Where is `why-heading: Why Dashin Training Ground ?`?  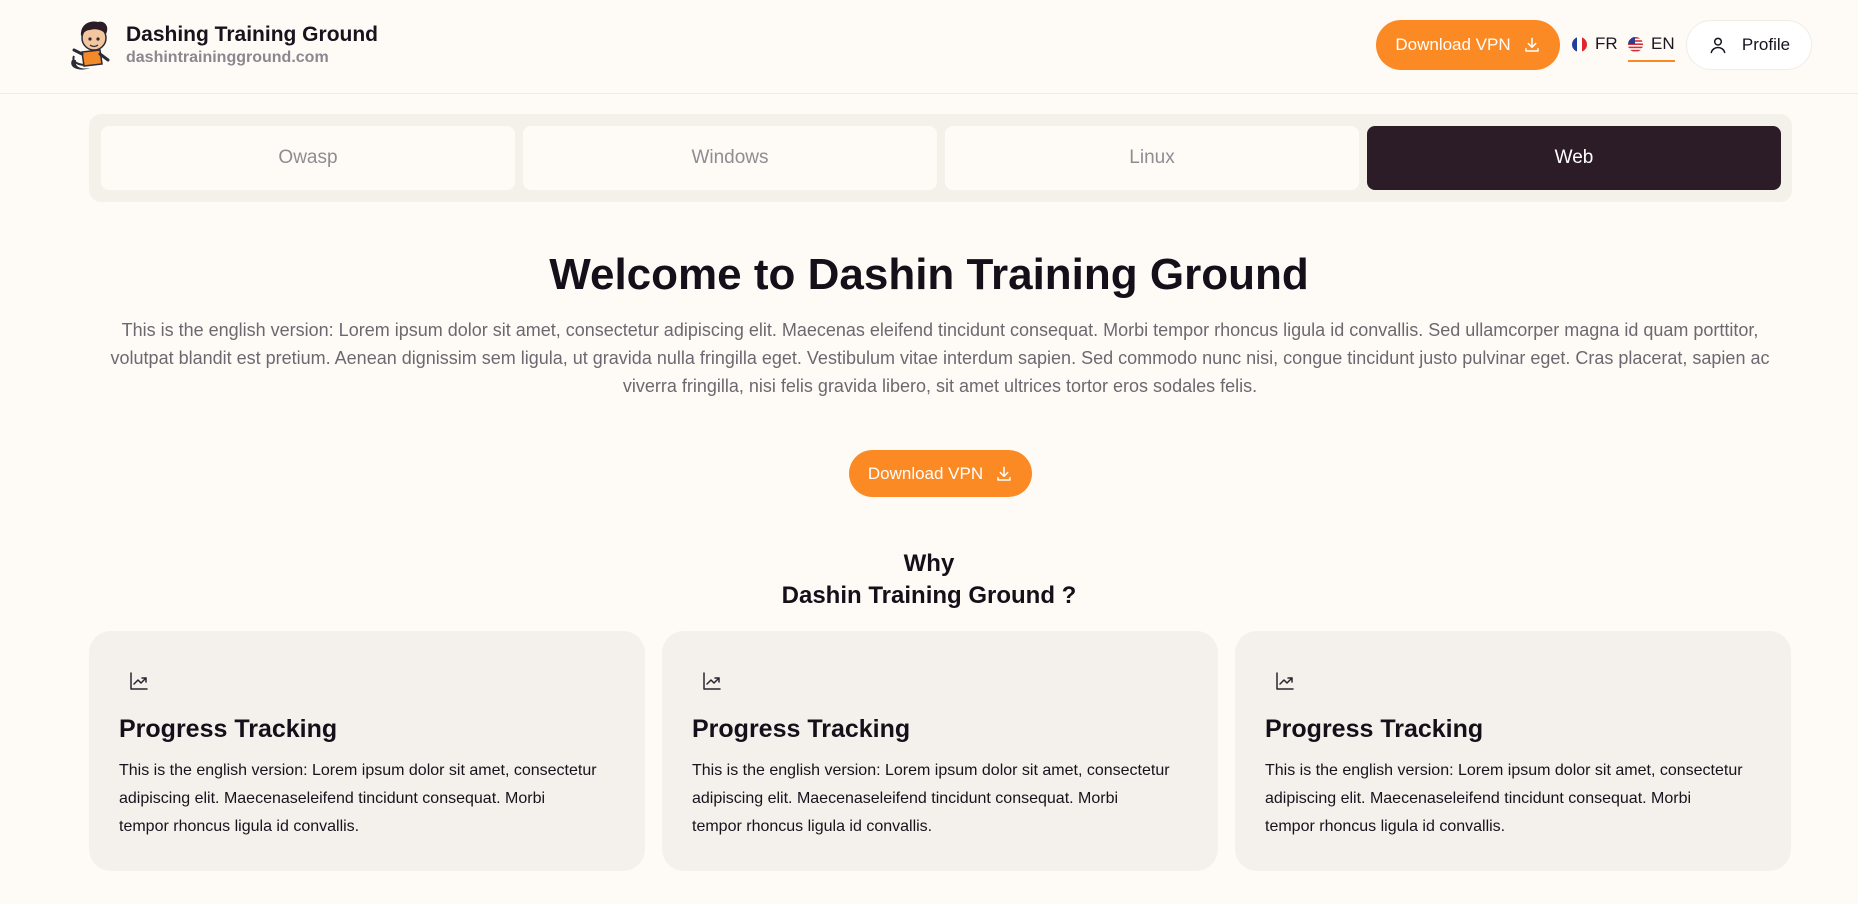
why-heading: Why Dashin Training Ground ? is located at coordinates (929, 580).